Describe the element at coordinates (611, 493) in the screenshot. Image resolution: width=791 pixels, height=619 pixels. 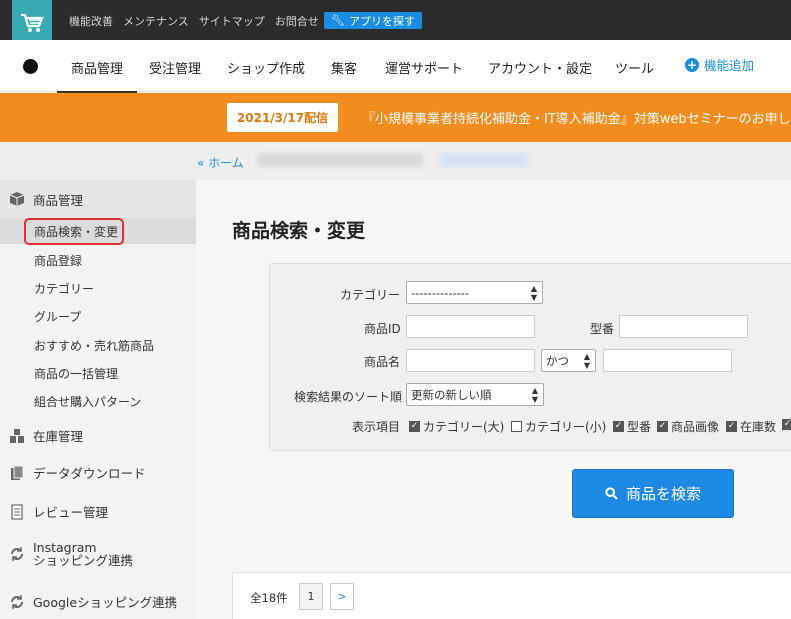
I see `search-icon` at that location.